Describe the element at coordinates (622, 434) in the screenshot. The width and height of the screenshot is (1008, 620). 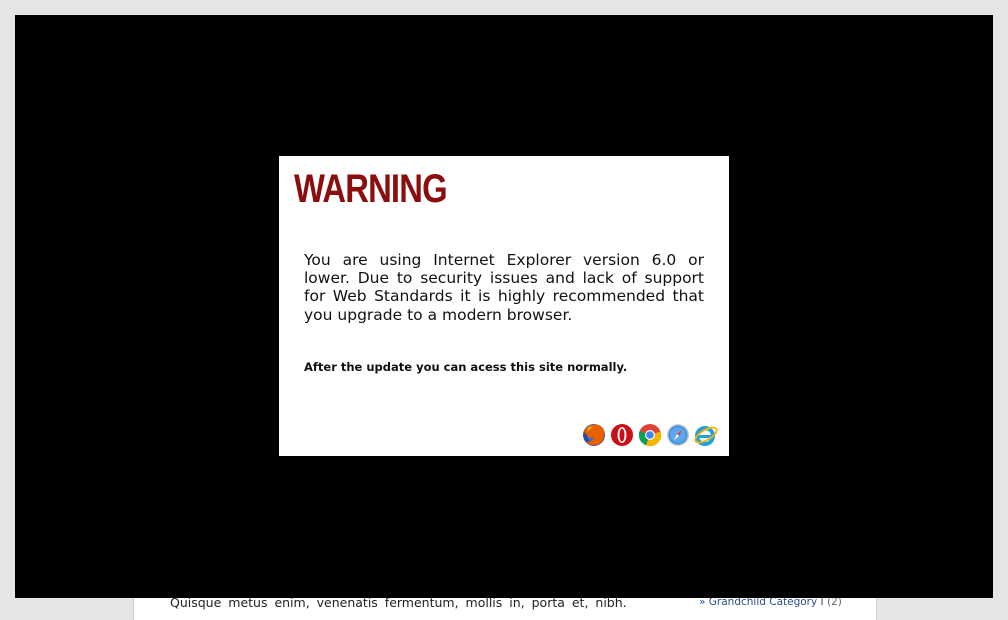
I see `opera-icon` at that location.